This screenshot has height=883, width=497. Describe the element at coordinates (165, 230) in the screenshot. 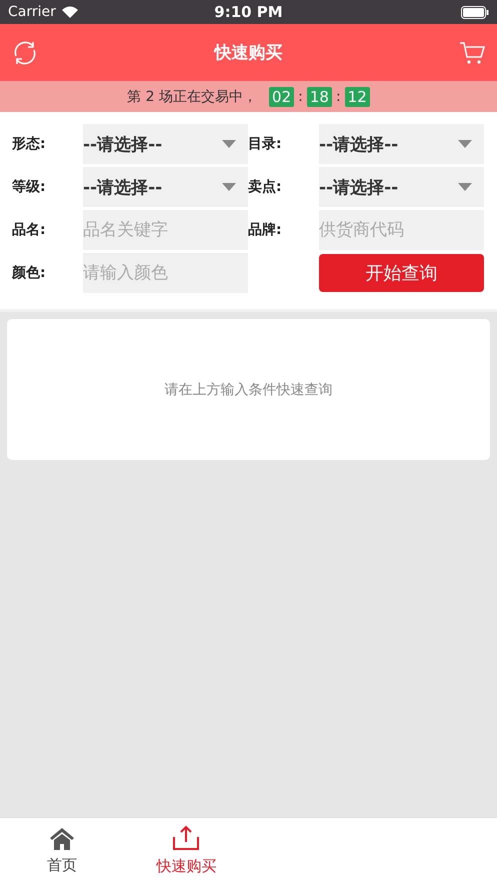

I see `input-field: 品名关键字` at that location.